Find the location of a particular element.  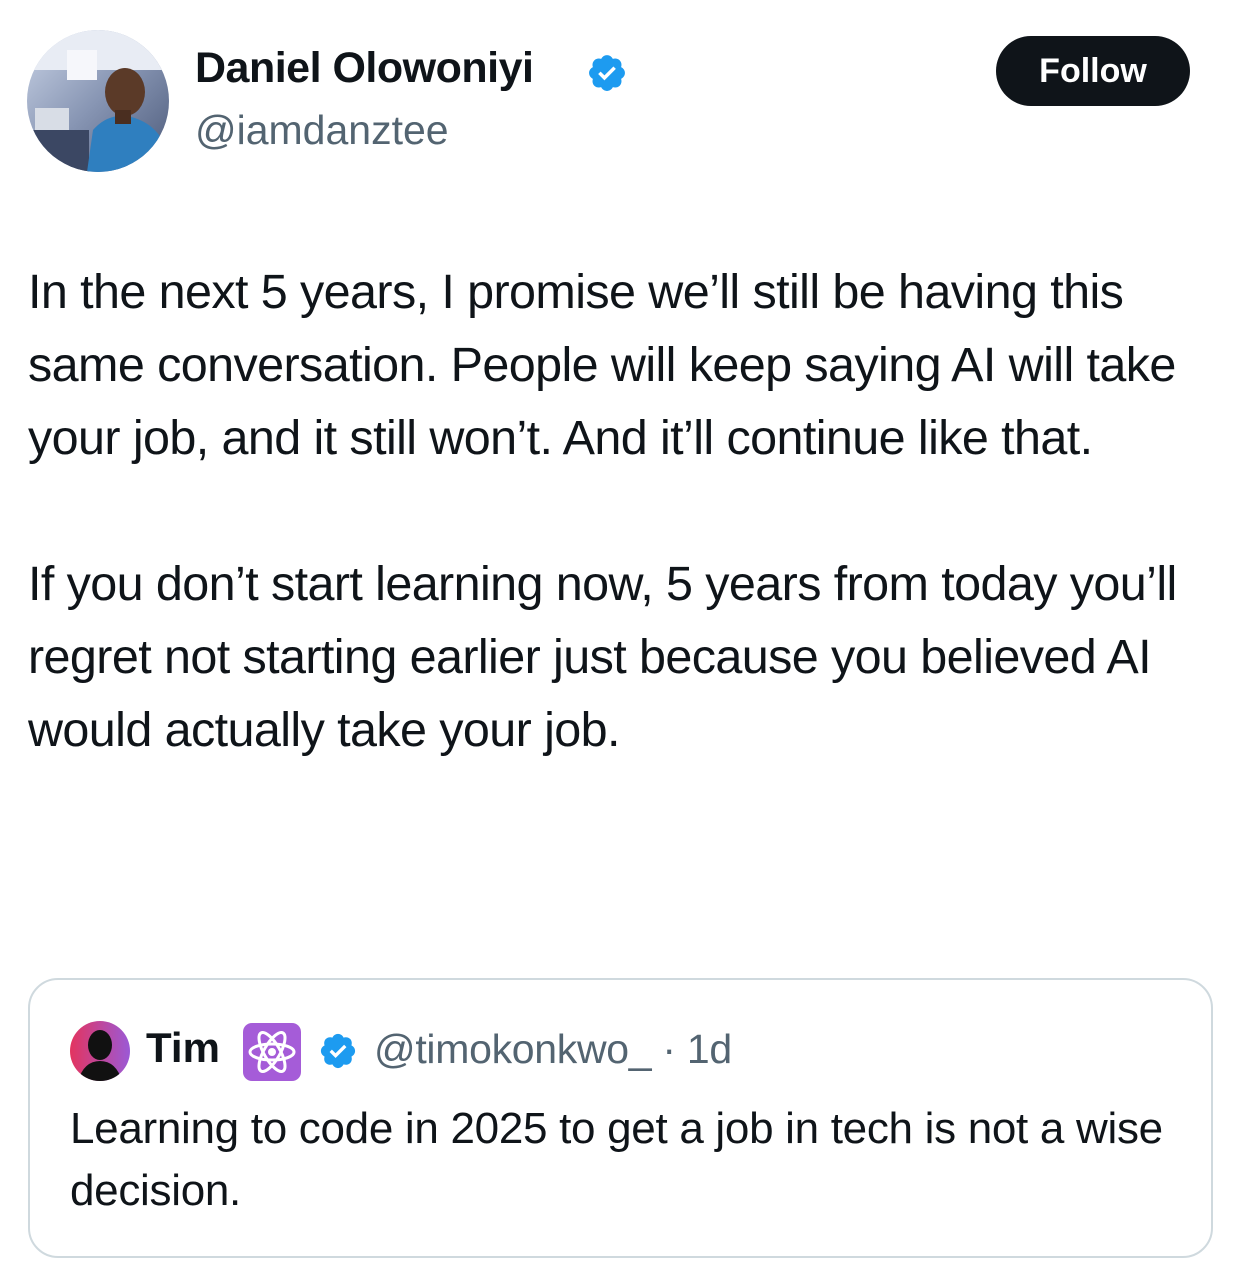

author-handle: @iamdanztee is located at coordinates (322, 130).